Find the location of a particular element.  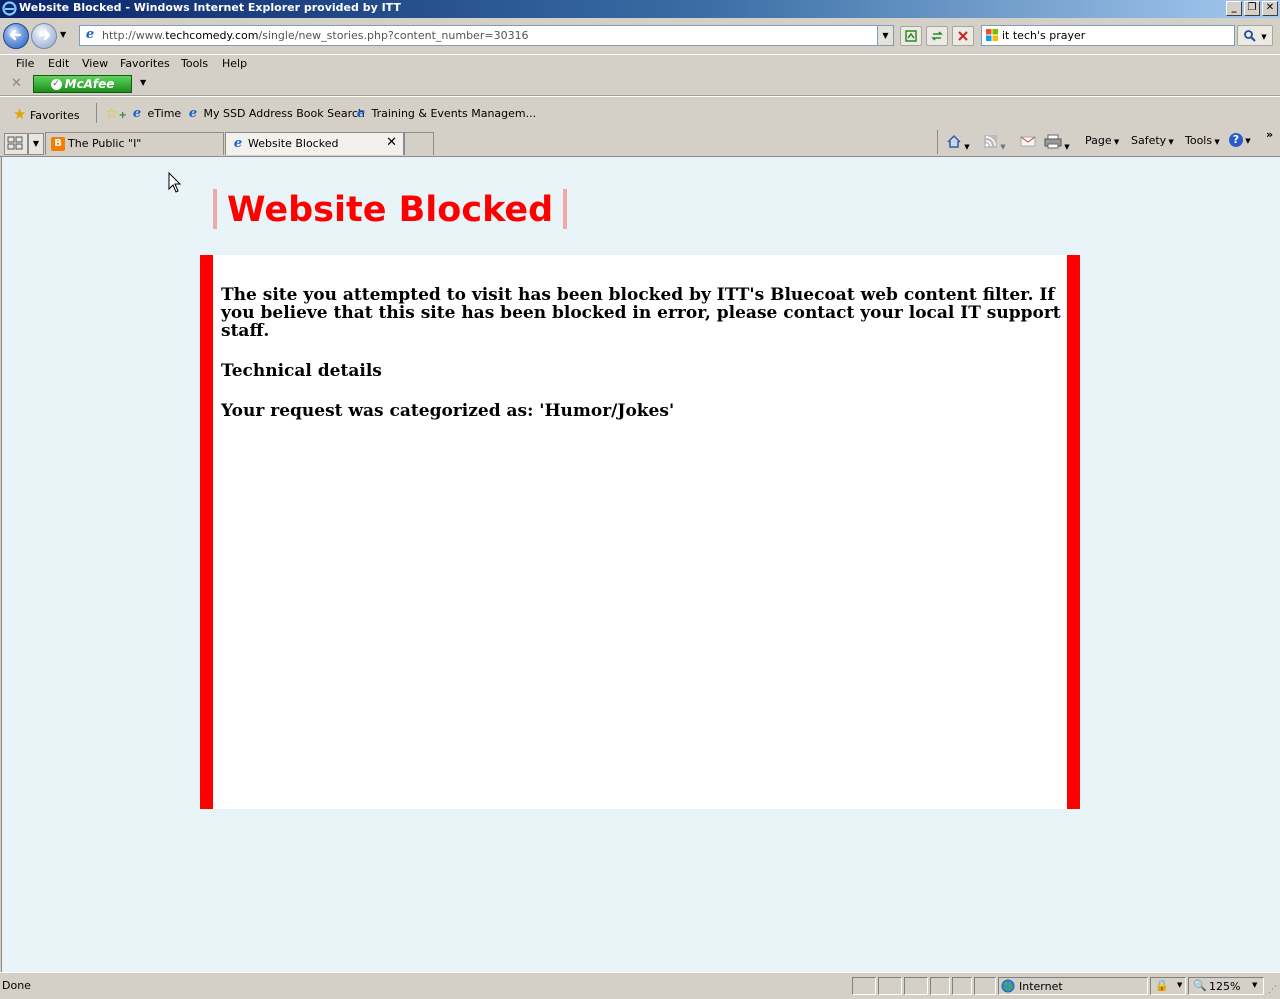

menu-bar: File Edit View Favorites Tools Help is located at coordinates (640, 63).